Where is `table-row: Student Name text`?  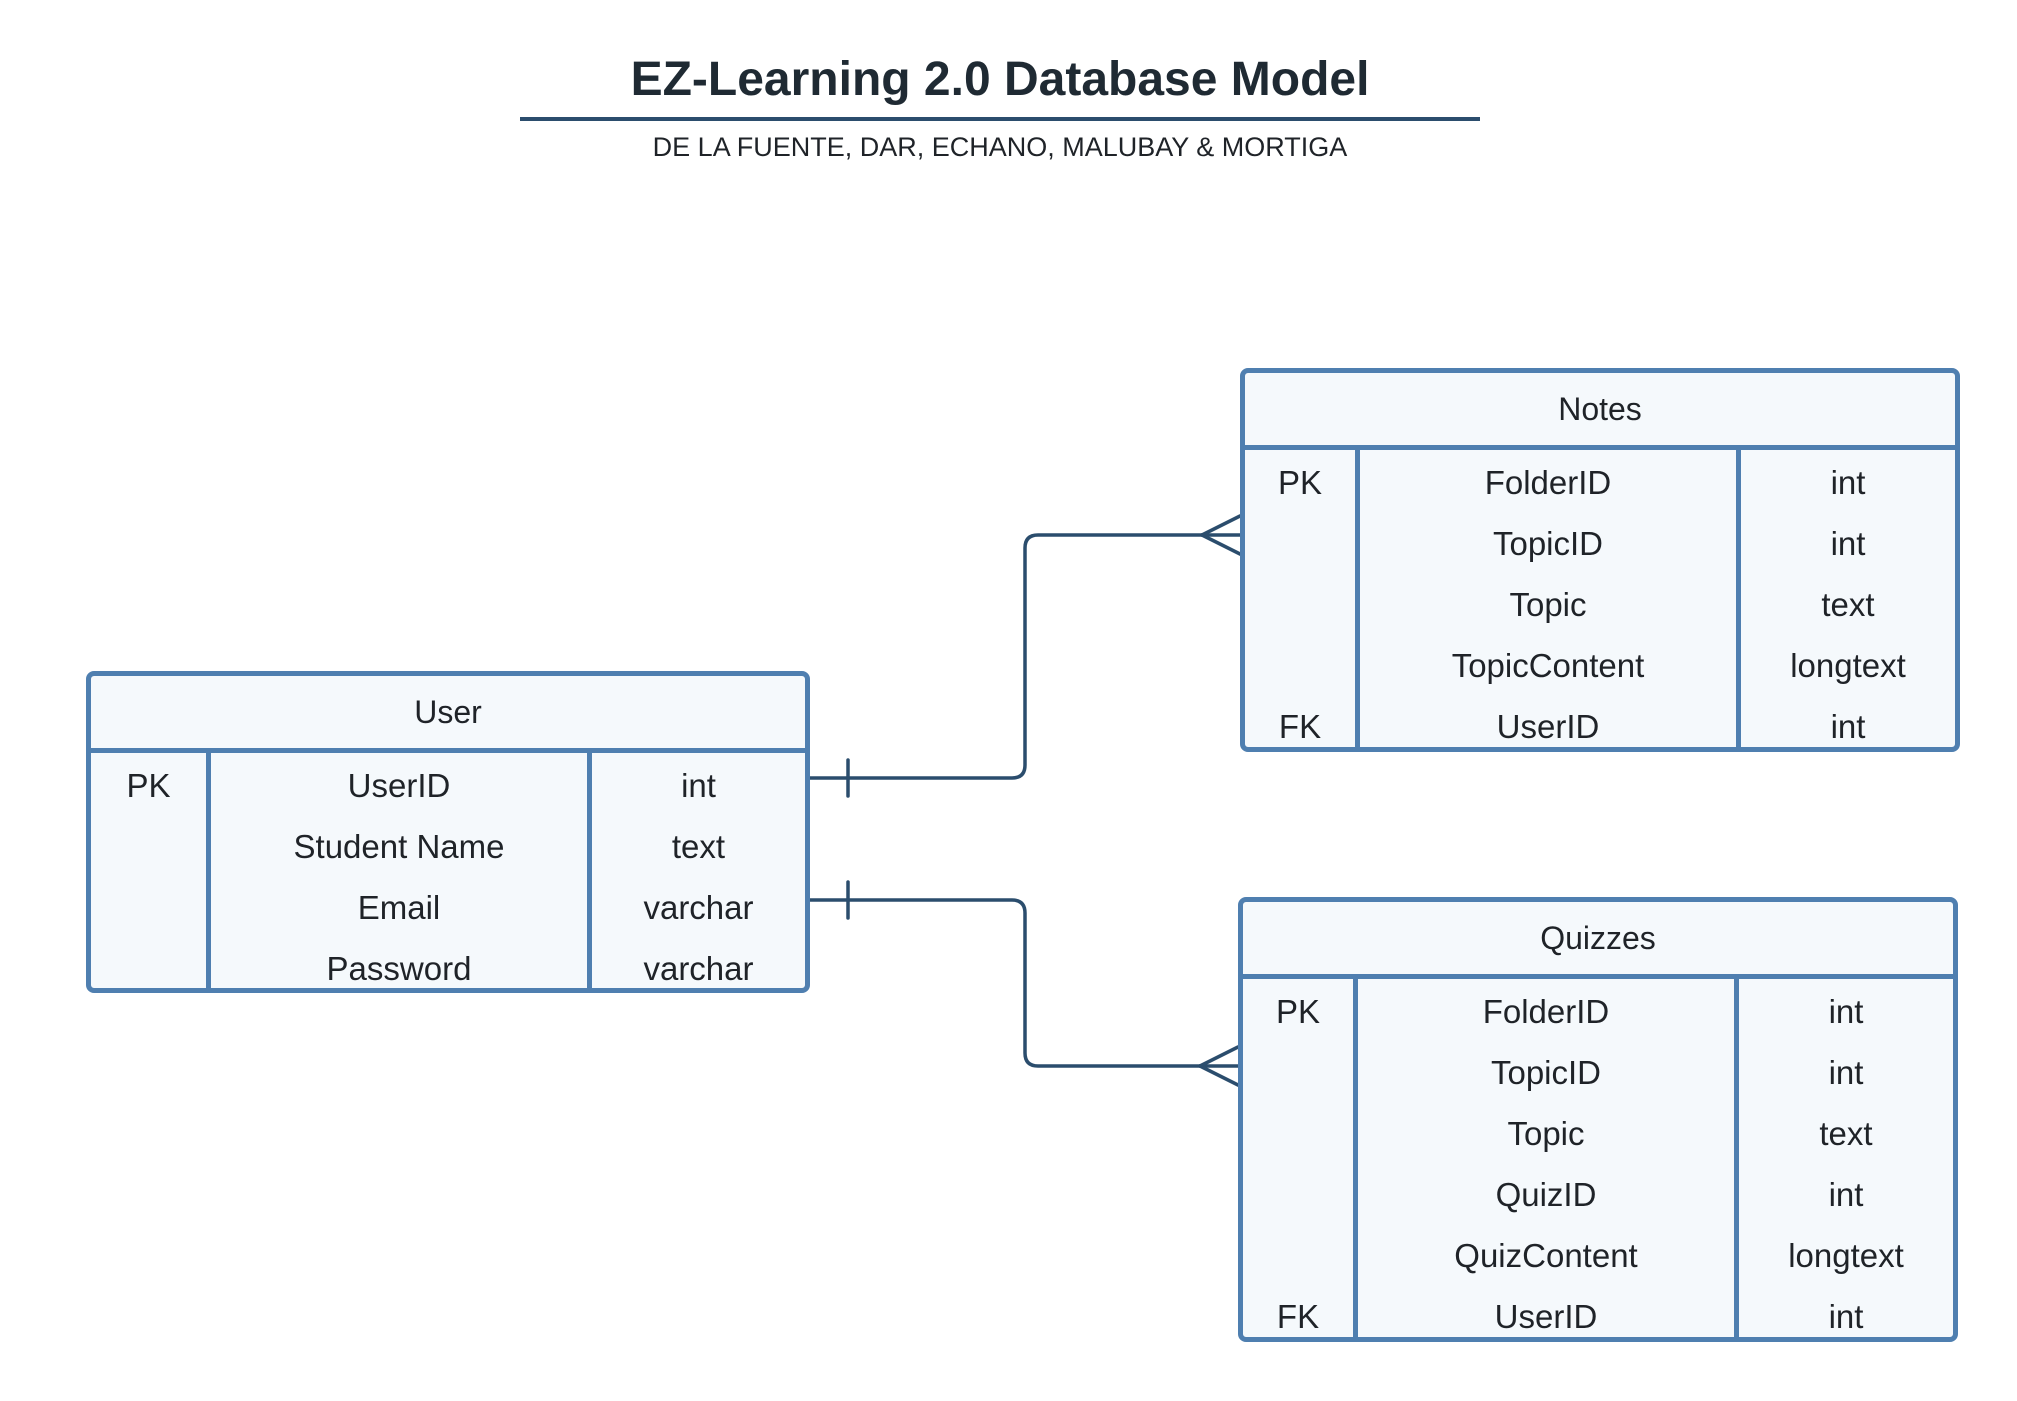
table-row: Student Name text is located at coordinates (448, 846).